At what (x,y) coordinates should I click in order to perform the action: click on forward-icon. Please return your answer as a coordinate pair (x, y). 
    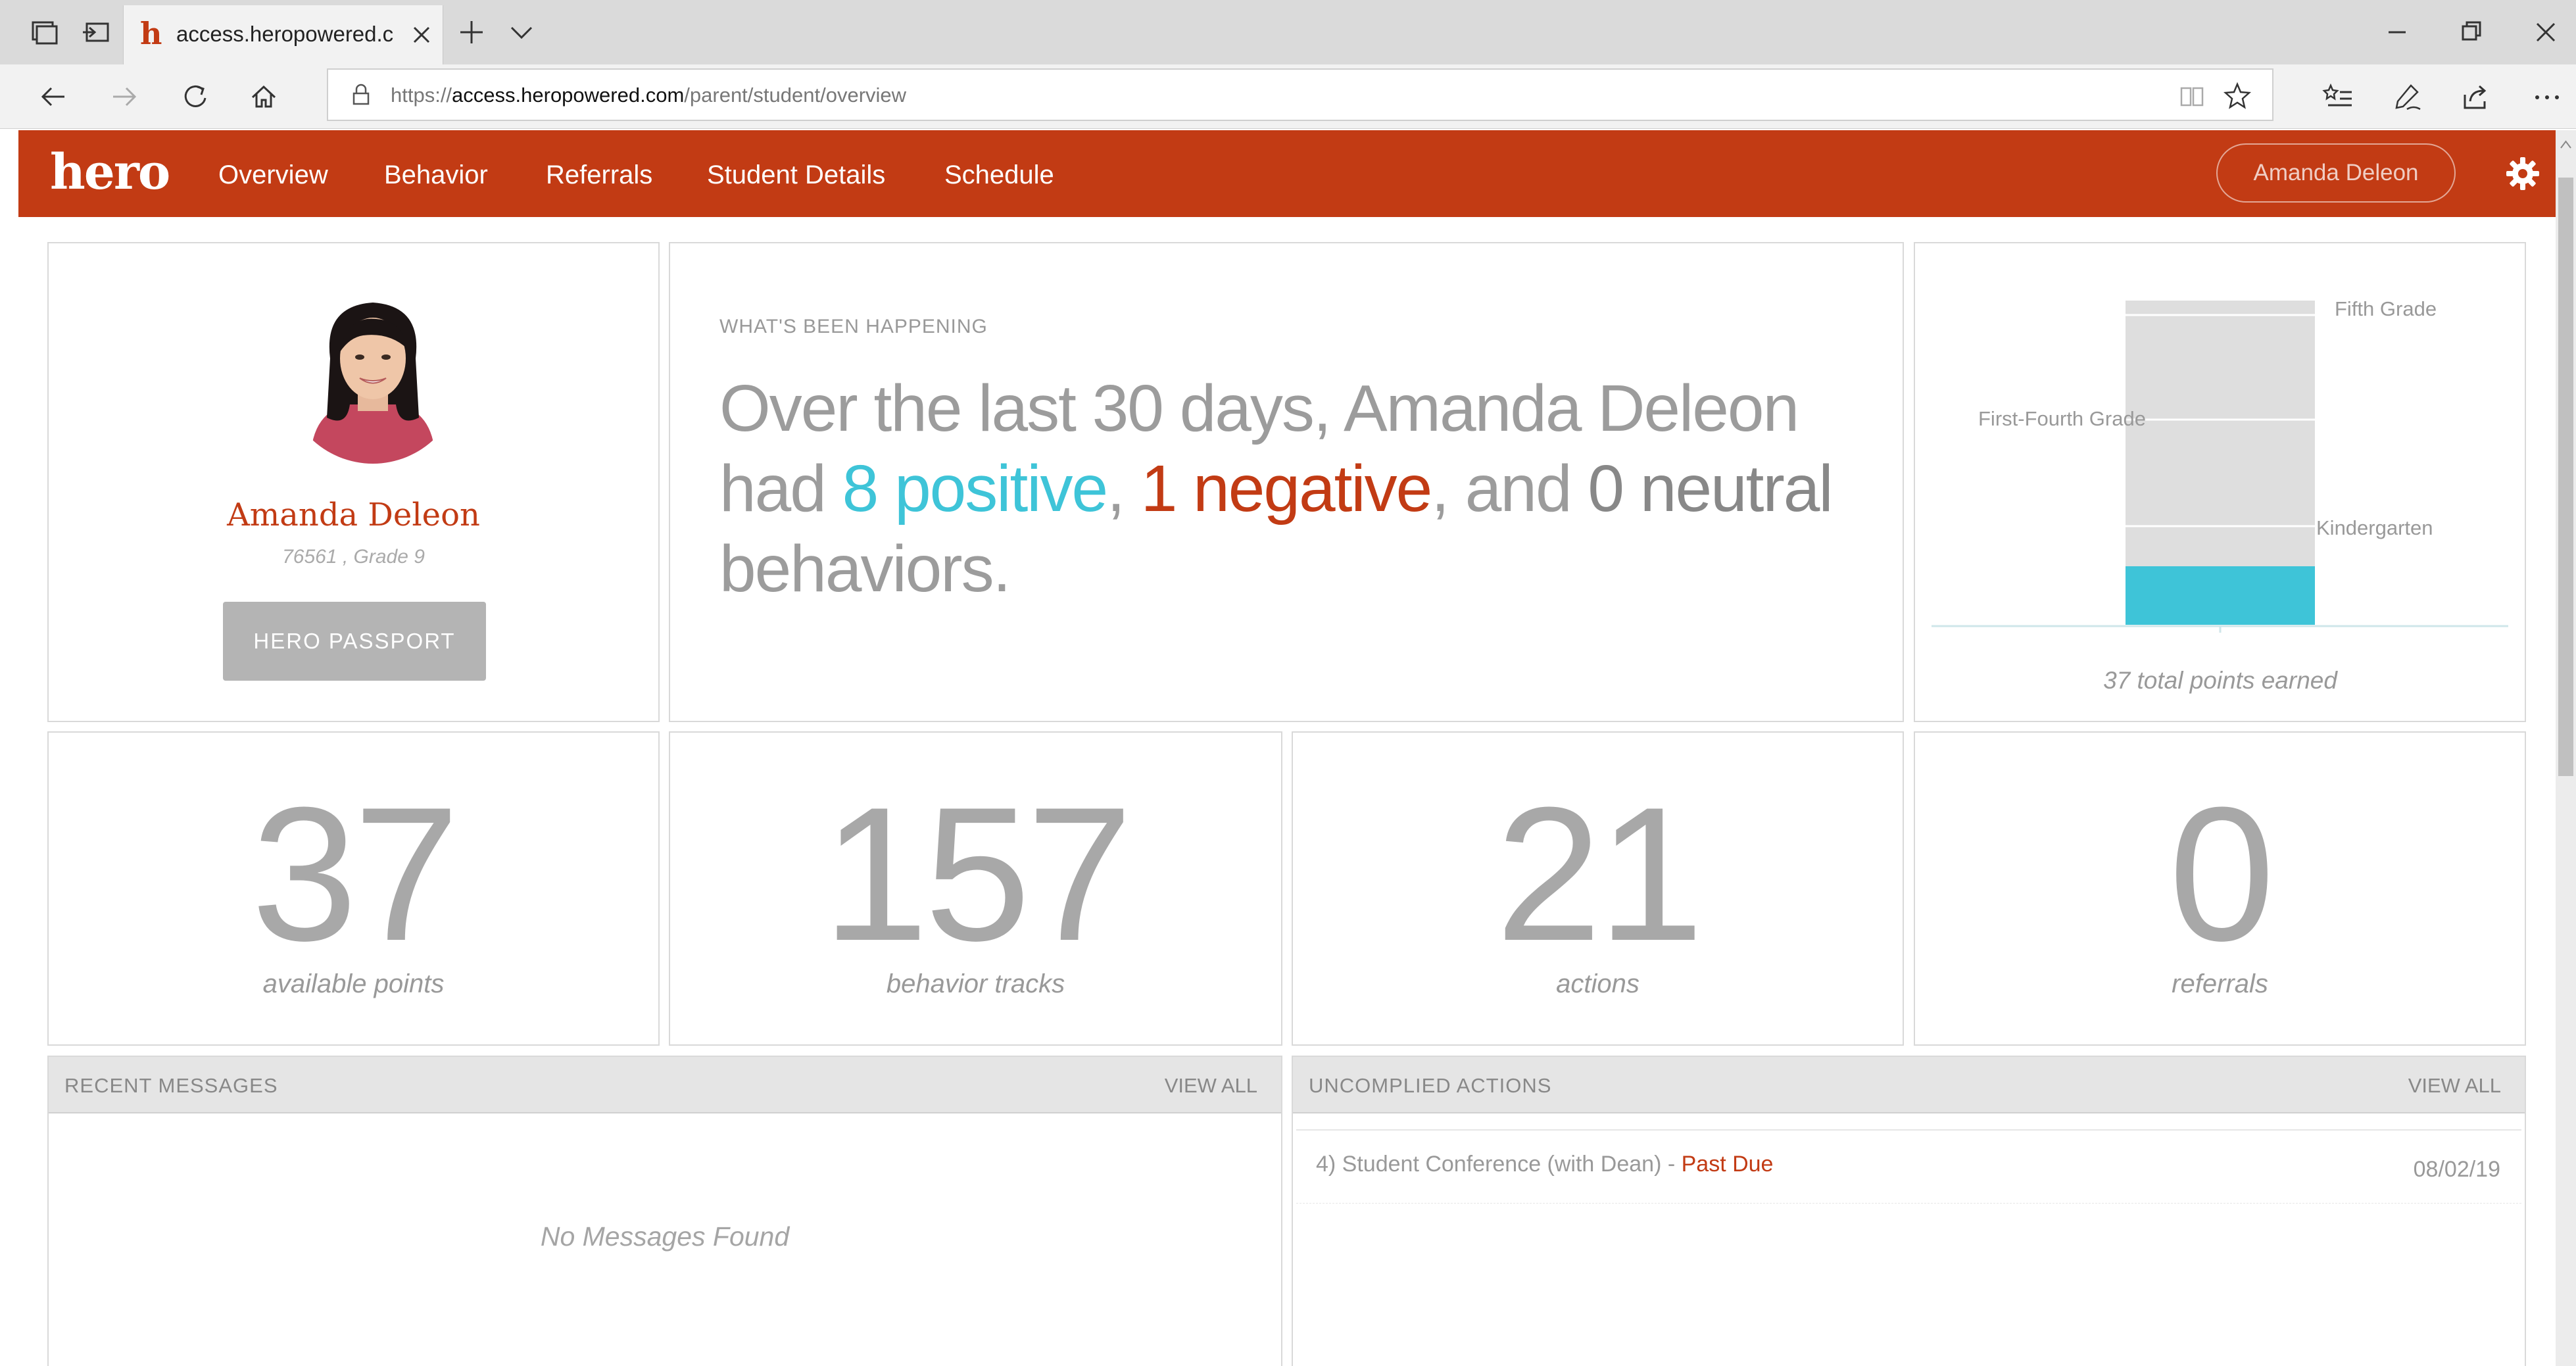
    Looking at the image, I should click on (125, 96).